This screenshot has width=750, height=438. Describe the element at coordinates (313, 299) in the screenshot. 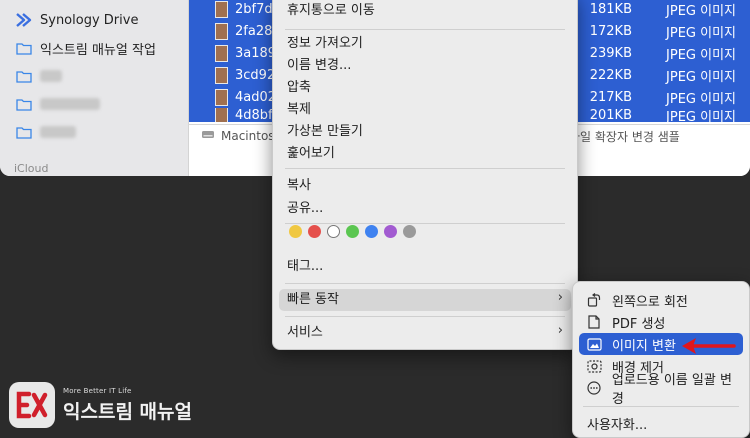

I see `menu-item-label: 빠른 동작` at that location.